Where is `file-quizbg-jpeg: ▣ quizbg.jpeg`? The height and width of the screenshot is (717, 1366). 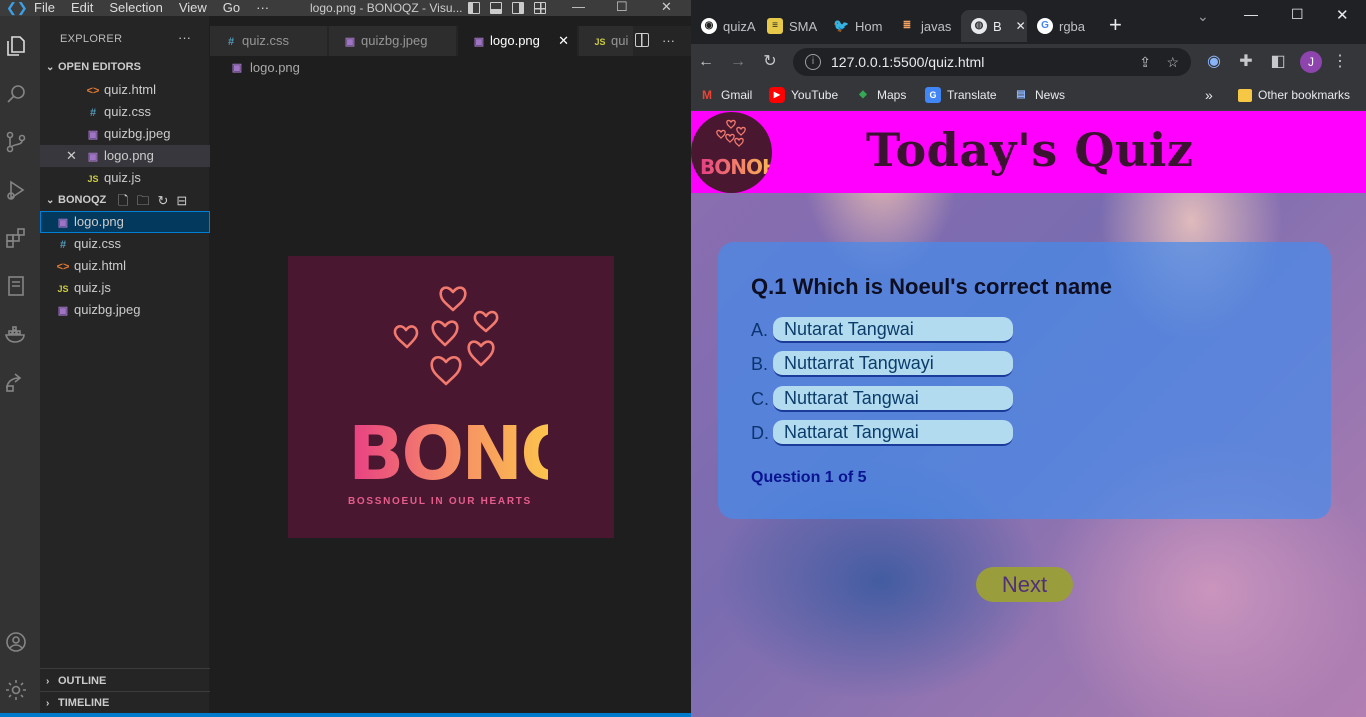
file-quizbg-jpeg: ▣ quizbg.jpeg is located at coordinates (125, 310).